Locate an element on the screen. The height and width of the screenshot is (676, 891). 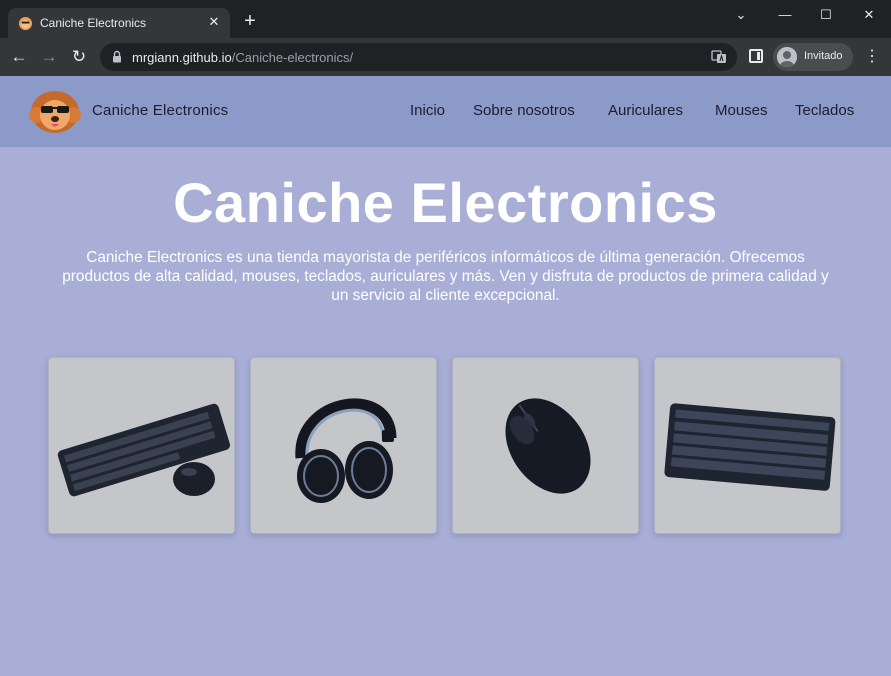
tab-search-icon: ⌄ is located at coordinates (741, 15).